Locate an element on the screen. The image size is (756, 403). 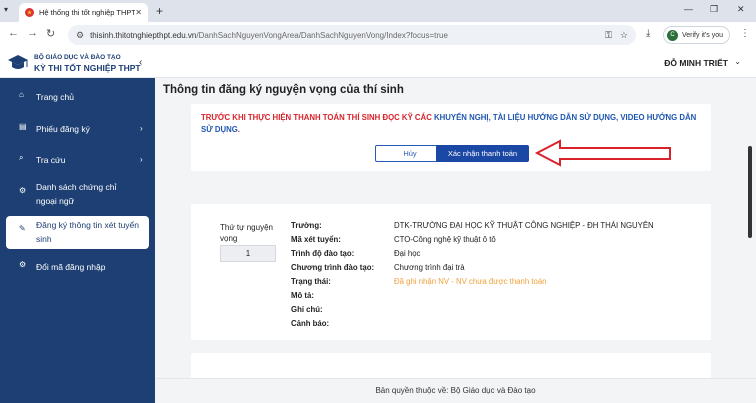
form-icon: ▤ is located at coordinates (23, 126).